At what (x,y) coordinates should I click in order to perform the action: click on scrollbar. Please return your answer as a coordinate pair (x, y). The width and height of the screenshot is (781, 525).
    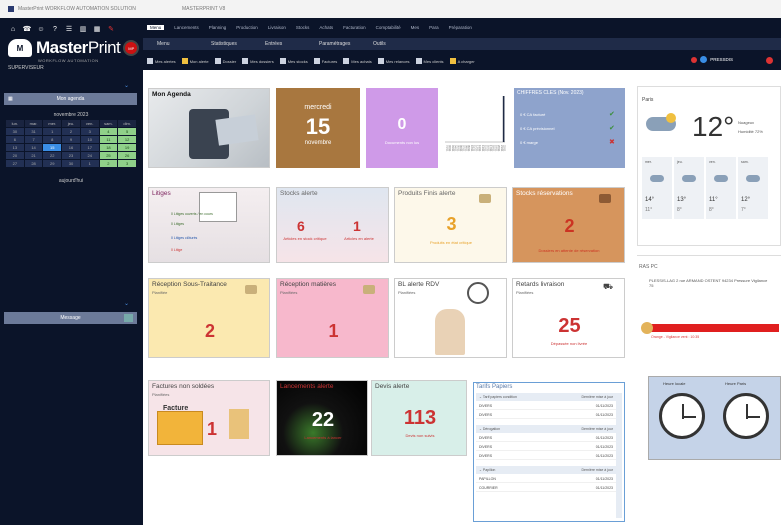
    Looking at the image, I should click on (619, 455).